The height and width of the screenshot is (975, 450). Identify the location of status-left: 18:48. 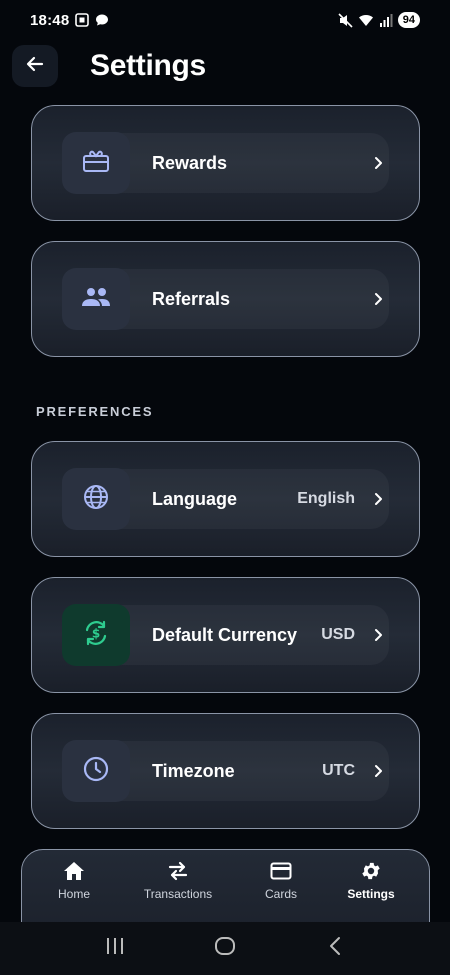
(69, 20).